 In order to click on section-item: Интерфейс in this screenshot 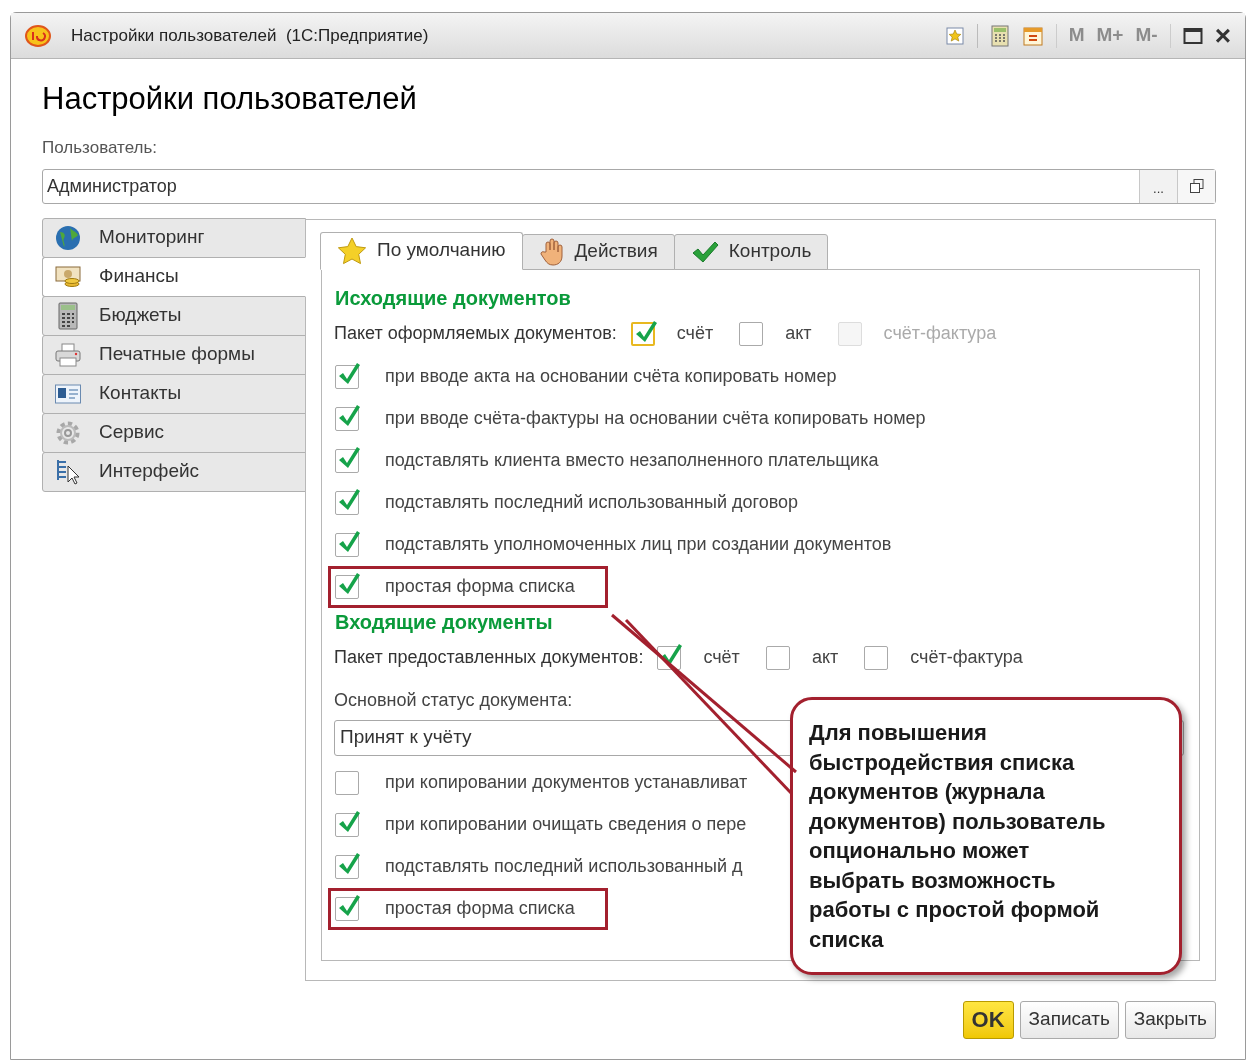, I will do `click(174, 471)`.